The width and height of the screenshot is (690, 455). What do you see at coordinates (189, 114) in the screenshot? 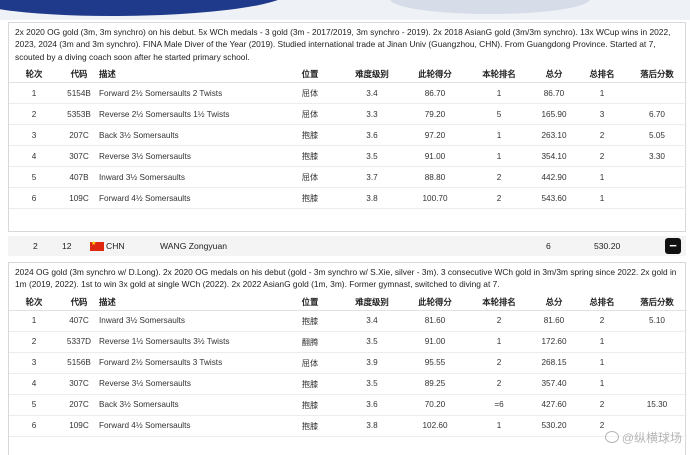
I see `dive-description: Reverse 2½ Somersaults 1½ Twists` at bounding box center [189, 114].